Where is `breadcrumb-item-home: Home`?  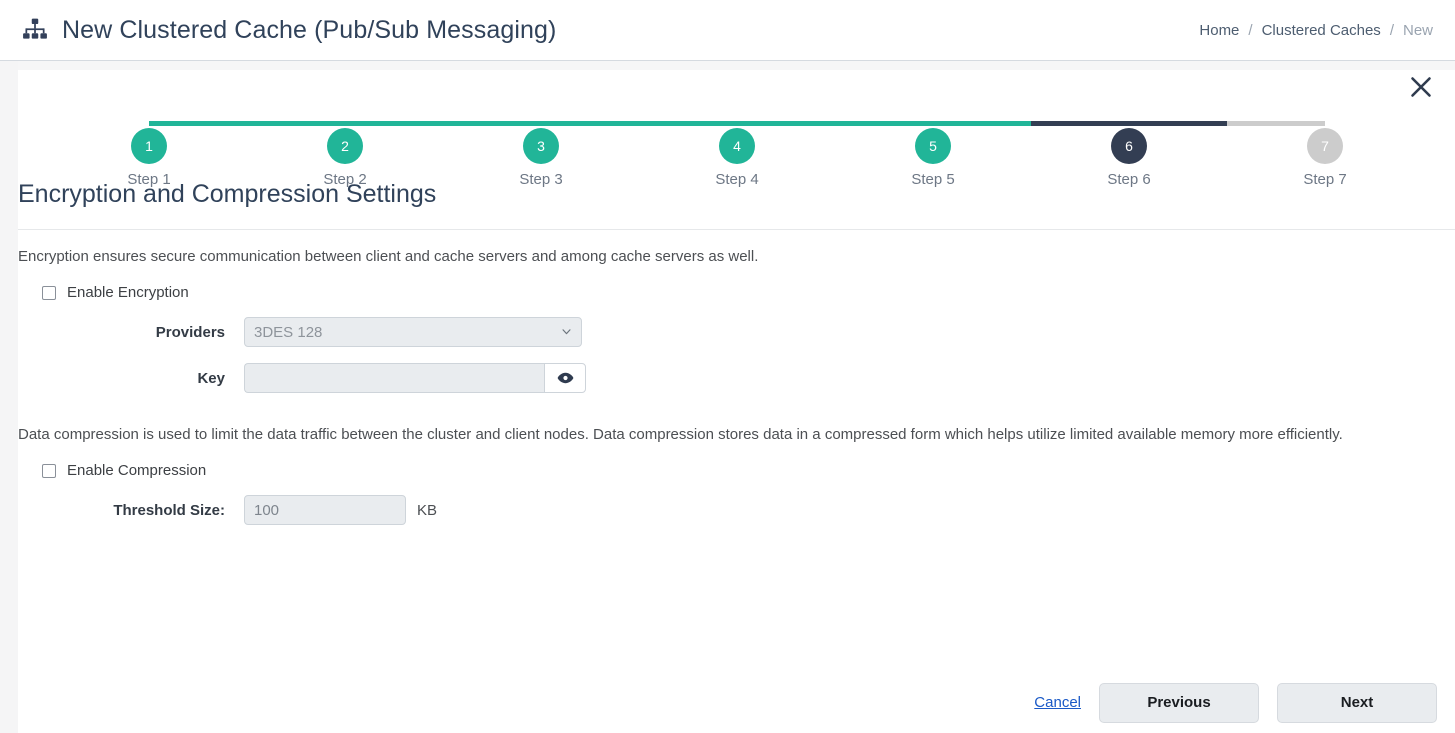 breadcrumb-item-home: Home is located at coordinates (1219, 30).